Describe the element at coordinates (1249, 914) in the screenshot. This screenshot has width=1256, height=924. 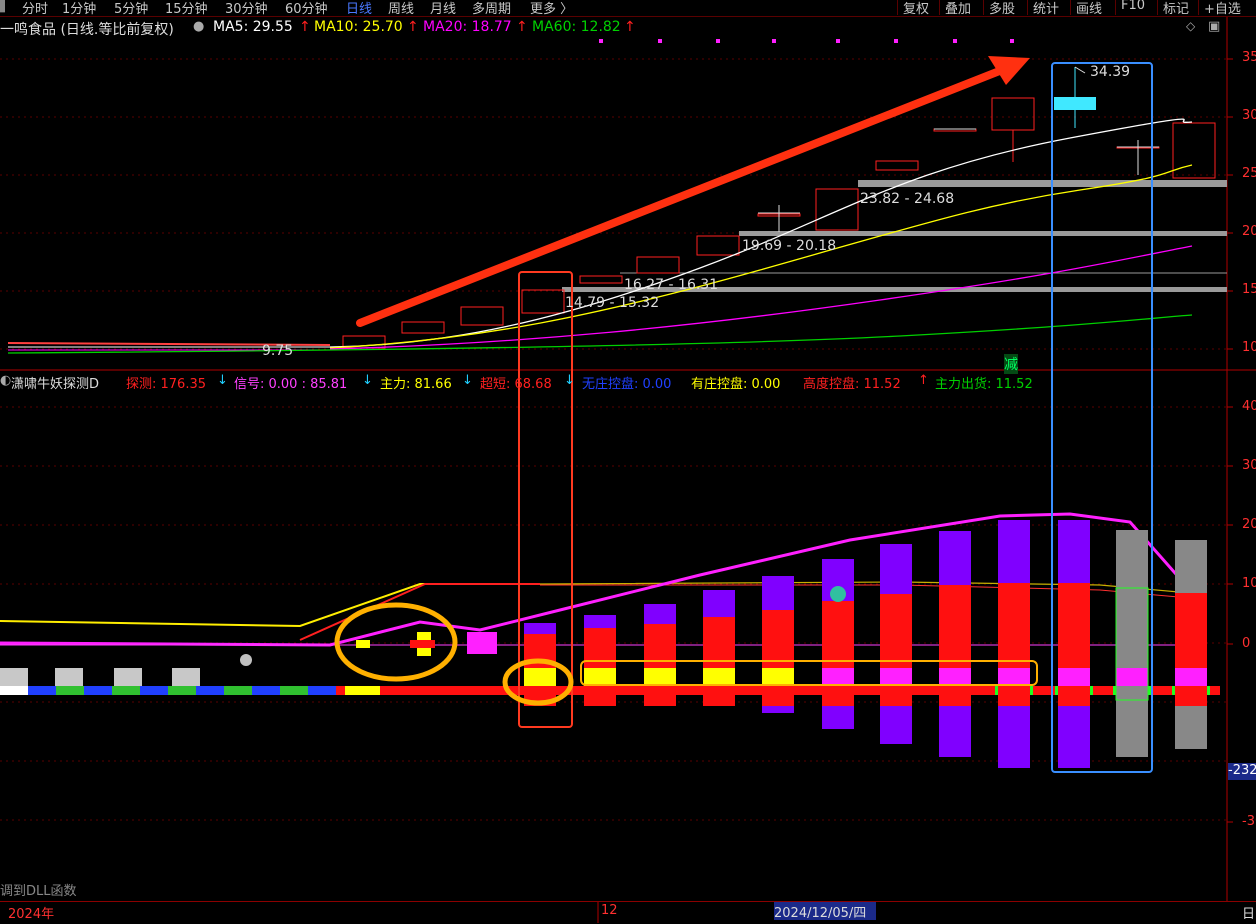
I see `period-indicator: 日` at that location.